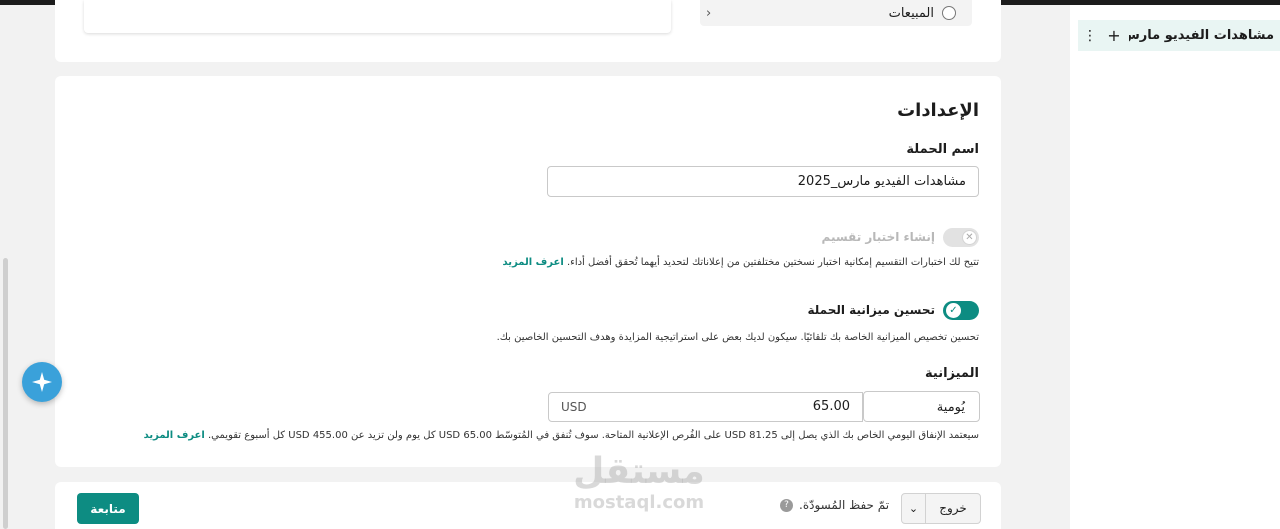 This screenshot has height=529, width=1280. What do you see at coordinates (786, 505) in the screenshot?
I see `help-icon: ?` at bounding box center [786, 505].